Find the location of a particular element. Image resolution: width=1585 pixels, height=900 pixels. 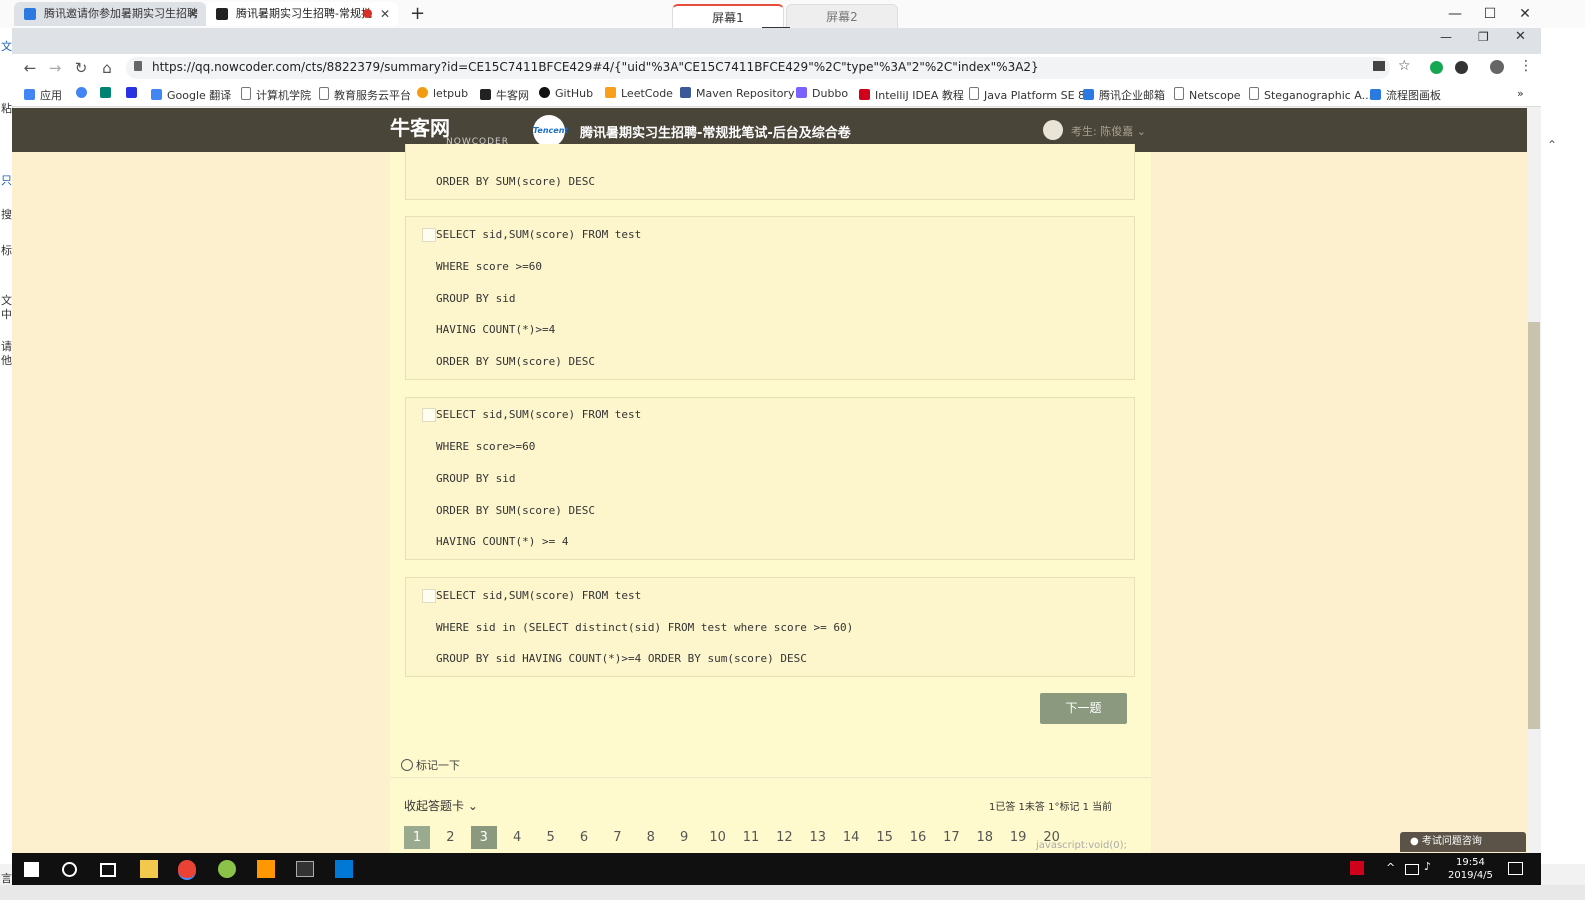

option-code-line: GROUP BY sid is located at coordinates (476, 298).